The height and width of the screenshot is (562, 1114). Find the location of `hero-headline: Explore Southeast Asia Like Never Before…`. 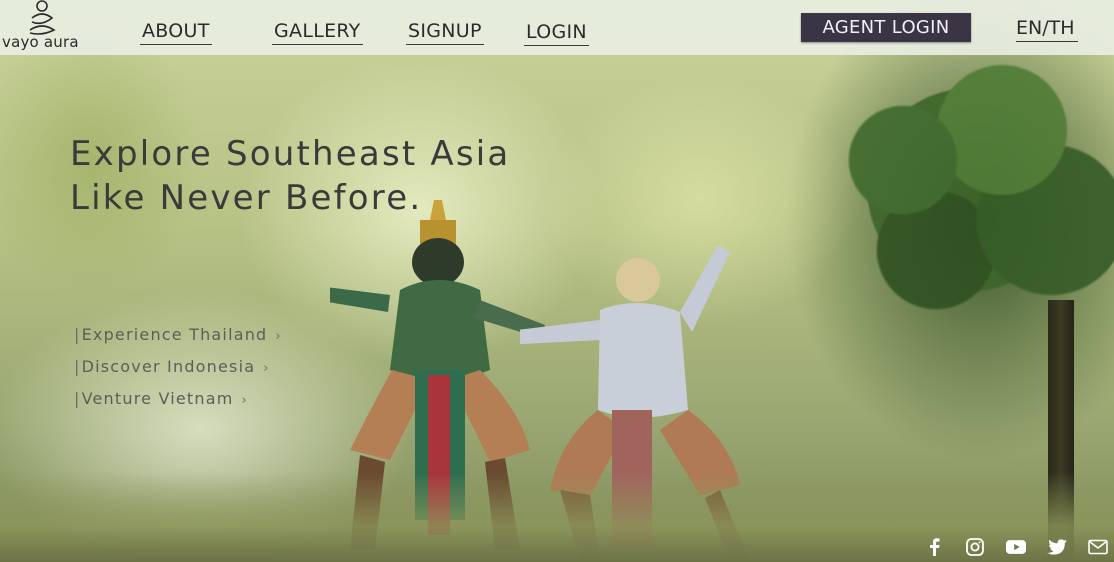

hero-headline: Explore Southeast Asia Like Never Before… is located at coordinates (290, 176).